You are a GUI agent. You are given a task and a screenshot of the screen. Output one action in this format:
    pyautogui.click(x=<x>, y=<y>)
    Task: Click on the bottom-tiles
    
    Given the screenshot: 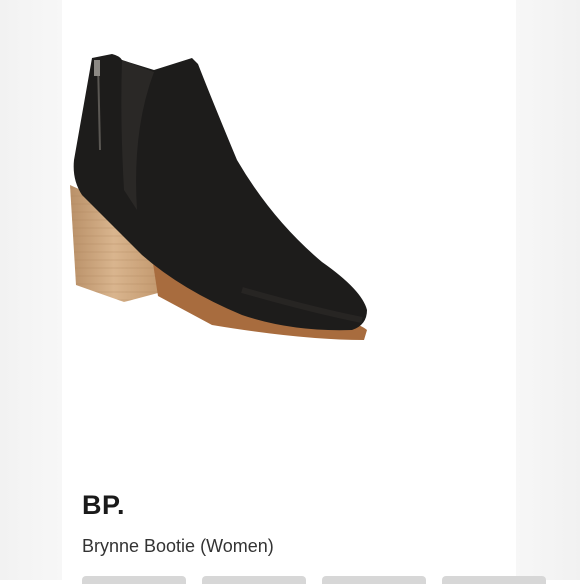 What is the action you would take?
    pyautogui.click(x=314, y=580)
    